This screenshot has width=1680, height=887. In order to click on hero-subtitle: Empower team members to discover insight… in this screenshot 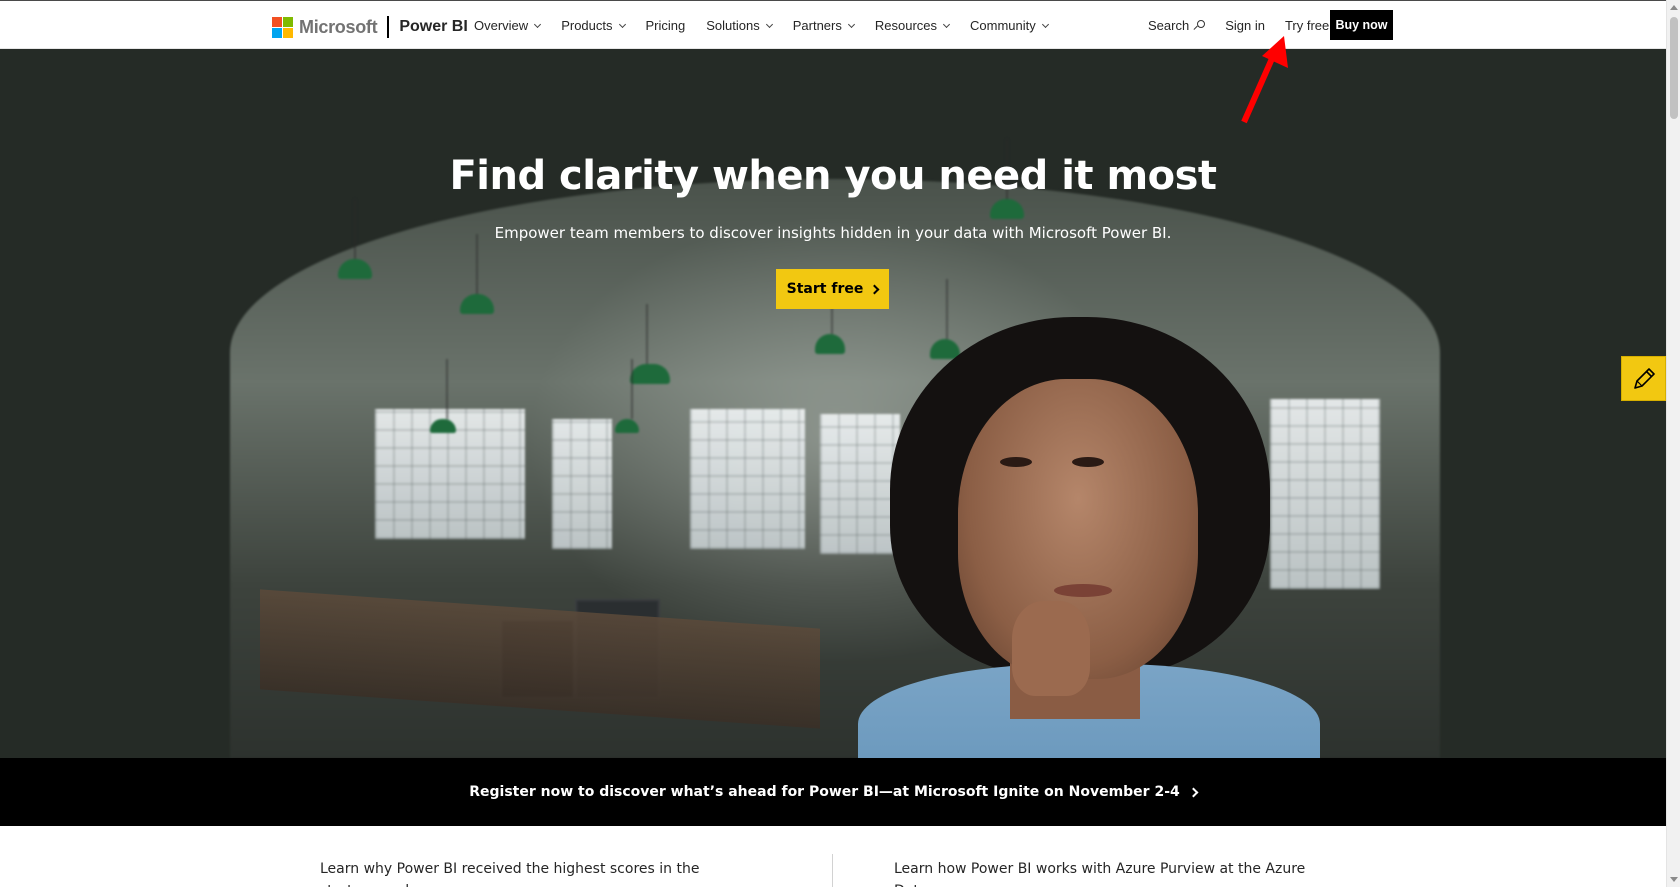, I will do `click(833, 233)`.